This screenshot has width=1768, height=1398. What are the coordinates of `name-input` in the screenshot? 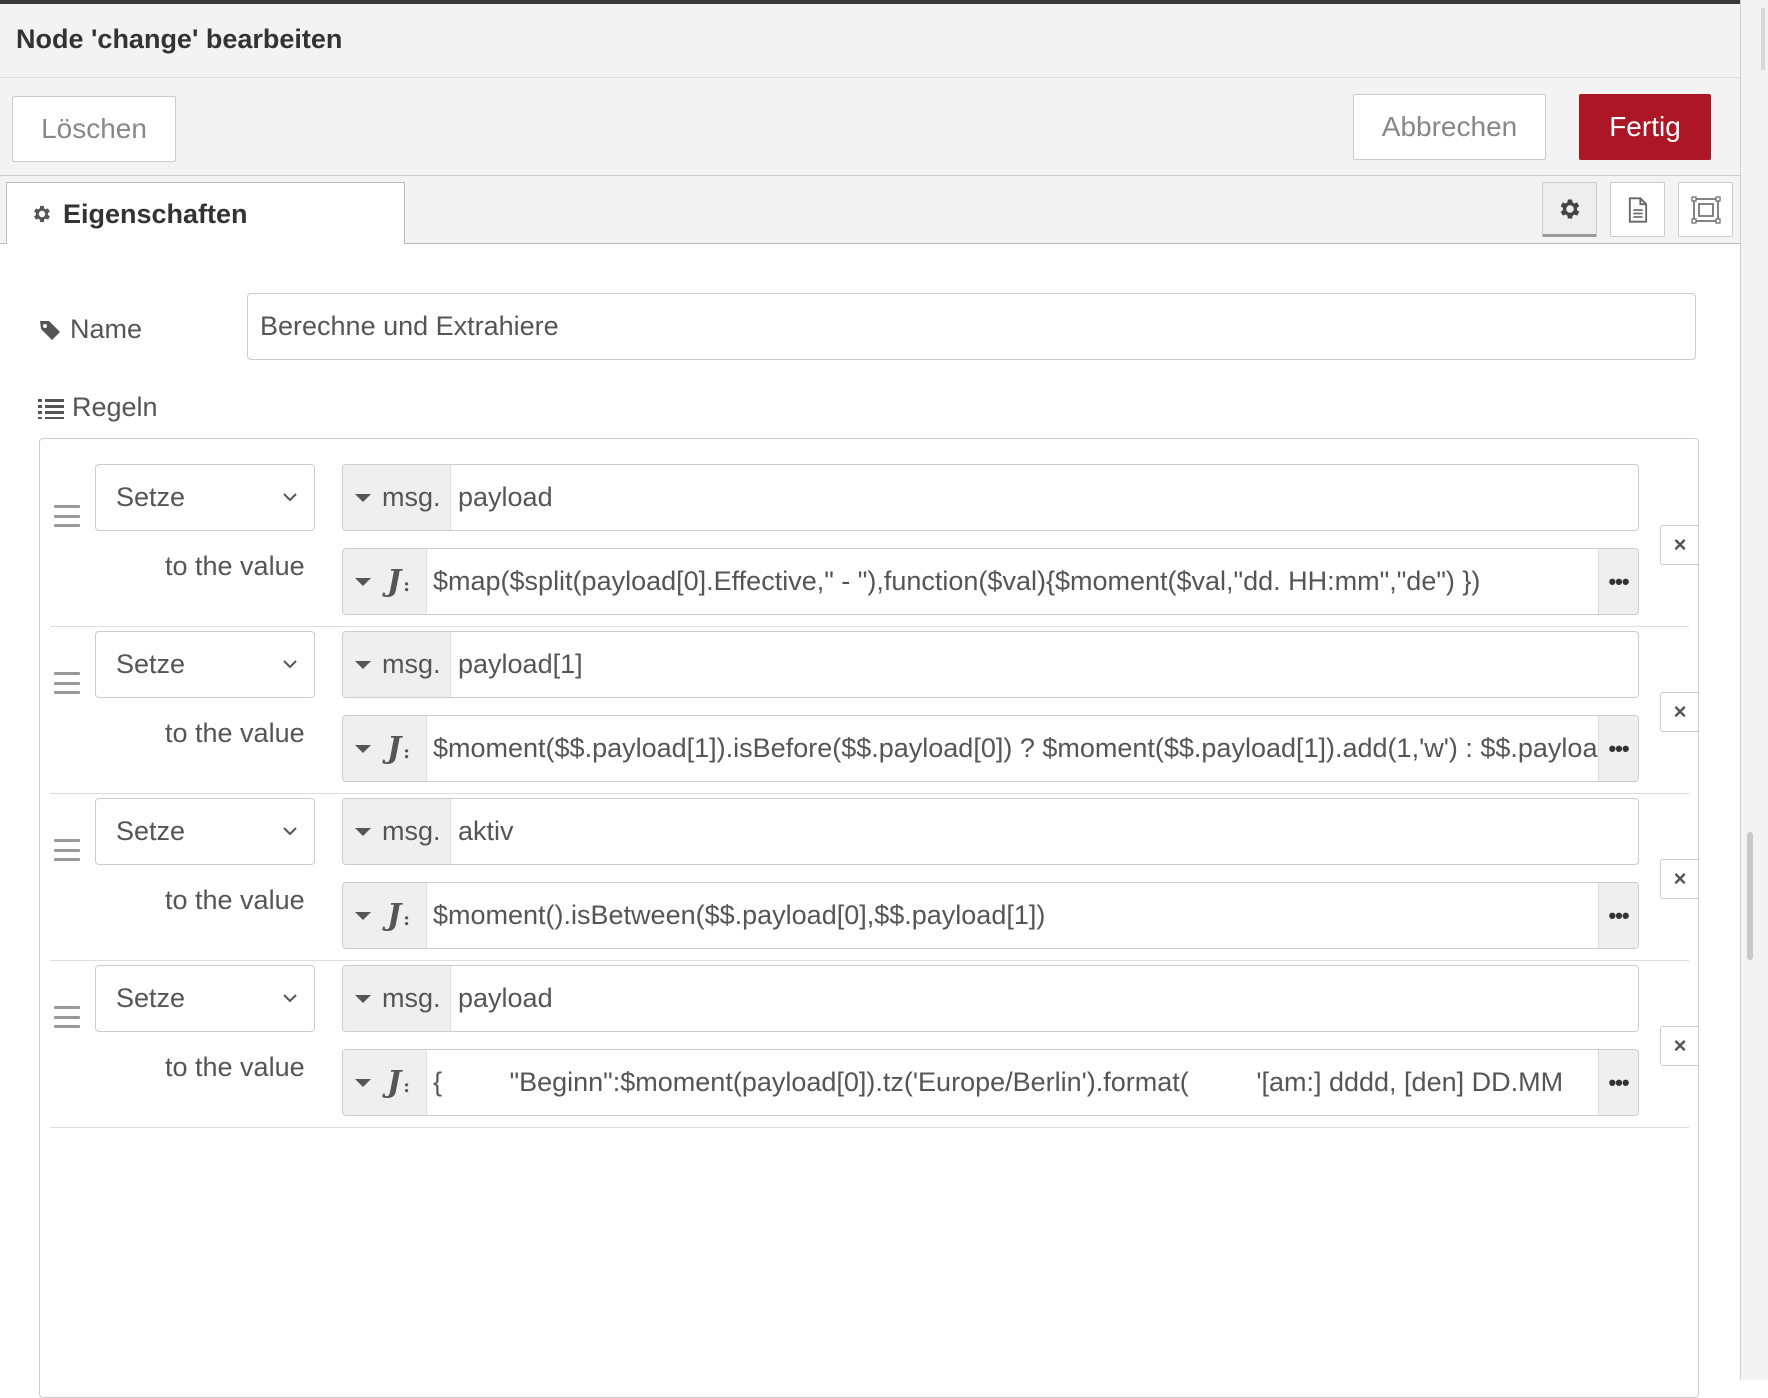 It's located at (971, 326).